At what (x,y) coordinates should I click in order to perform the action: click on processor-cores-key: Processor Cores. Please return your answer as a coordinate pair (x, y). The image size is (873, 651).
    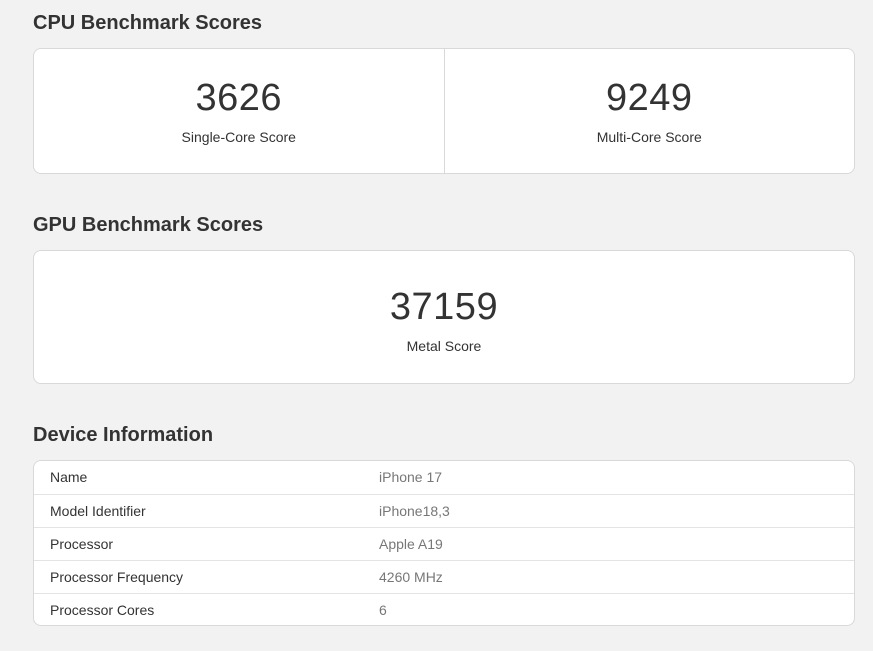
    Looking at the image, I should click on (102, 609).